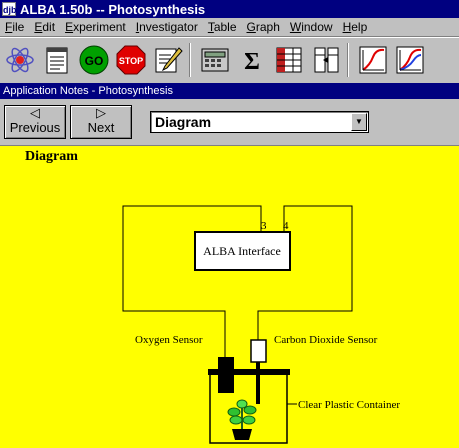  I want to click on svg-text: STOP, so click(131, 61).